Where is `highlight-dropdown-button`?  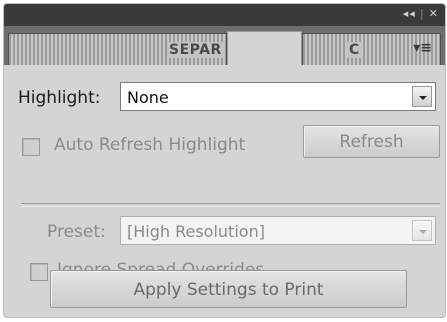 highlight-dropdown-button is located at coordinates (422, 96).